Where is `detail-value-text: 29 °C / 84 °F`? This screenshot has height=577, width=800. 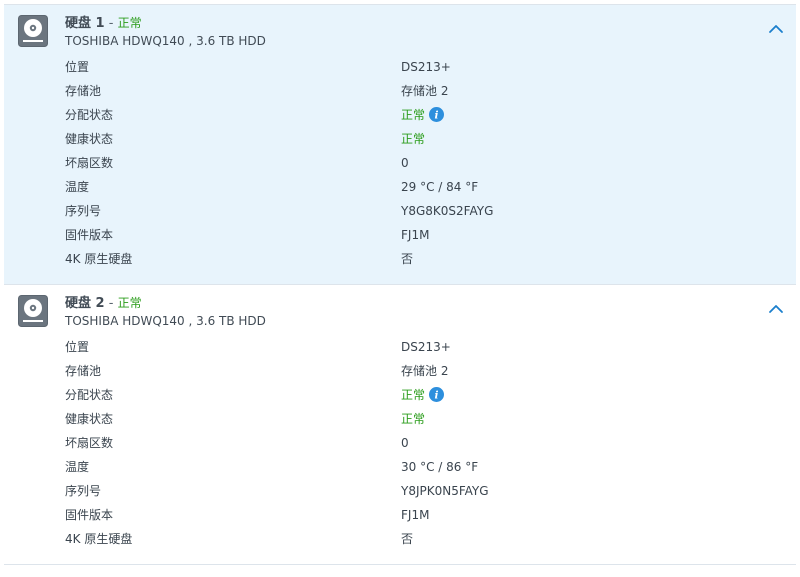 detail-value-text: 29 °C / 84 °F is located at coordinates (440, 187).